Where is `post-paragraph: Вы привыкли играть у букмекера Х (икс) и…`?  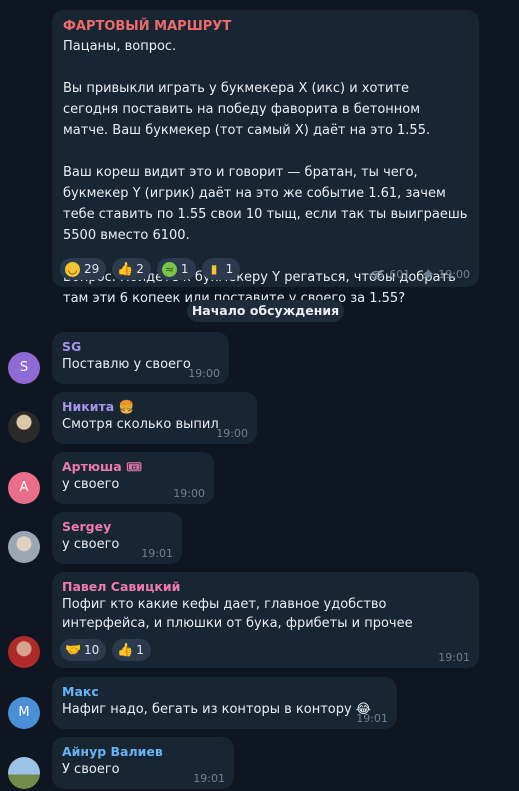 post-paragraph: Вы привыкли играть у букмекера Х (икс) и… is located at coordinates (247, 109).